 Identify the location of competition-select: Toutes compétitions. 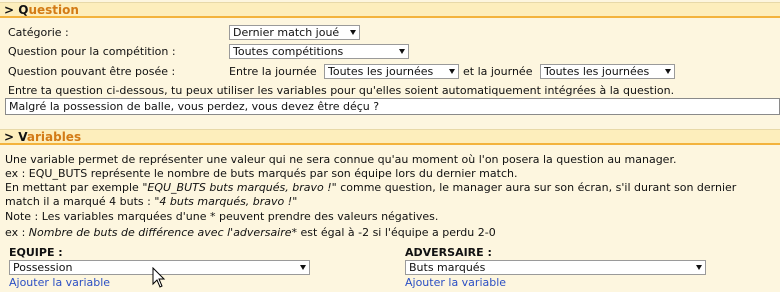
(319, 51).